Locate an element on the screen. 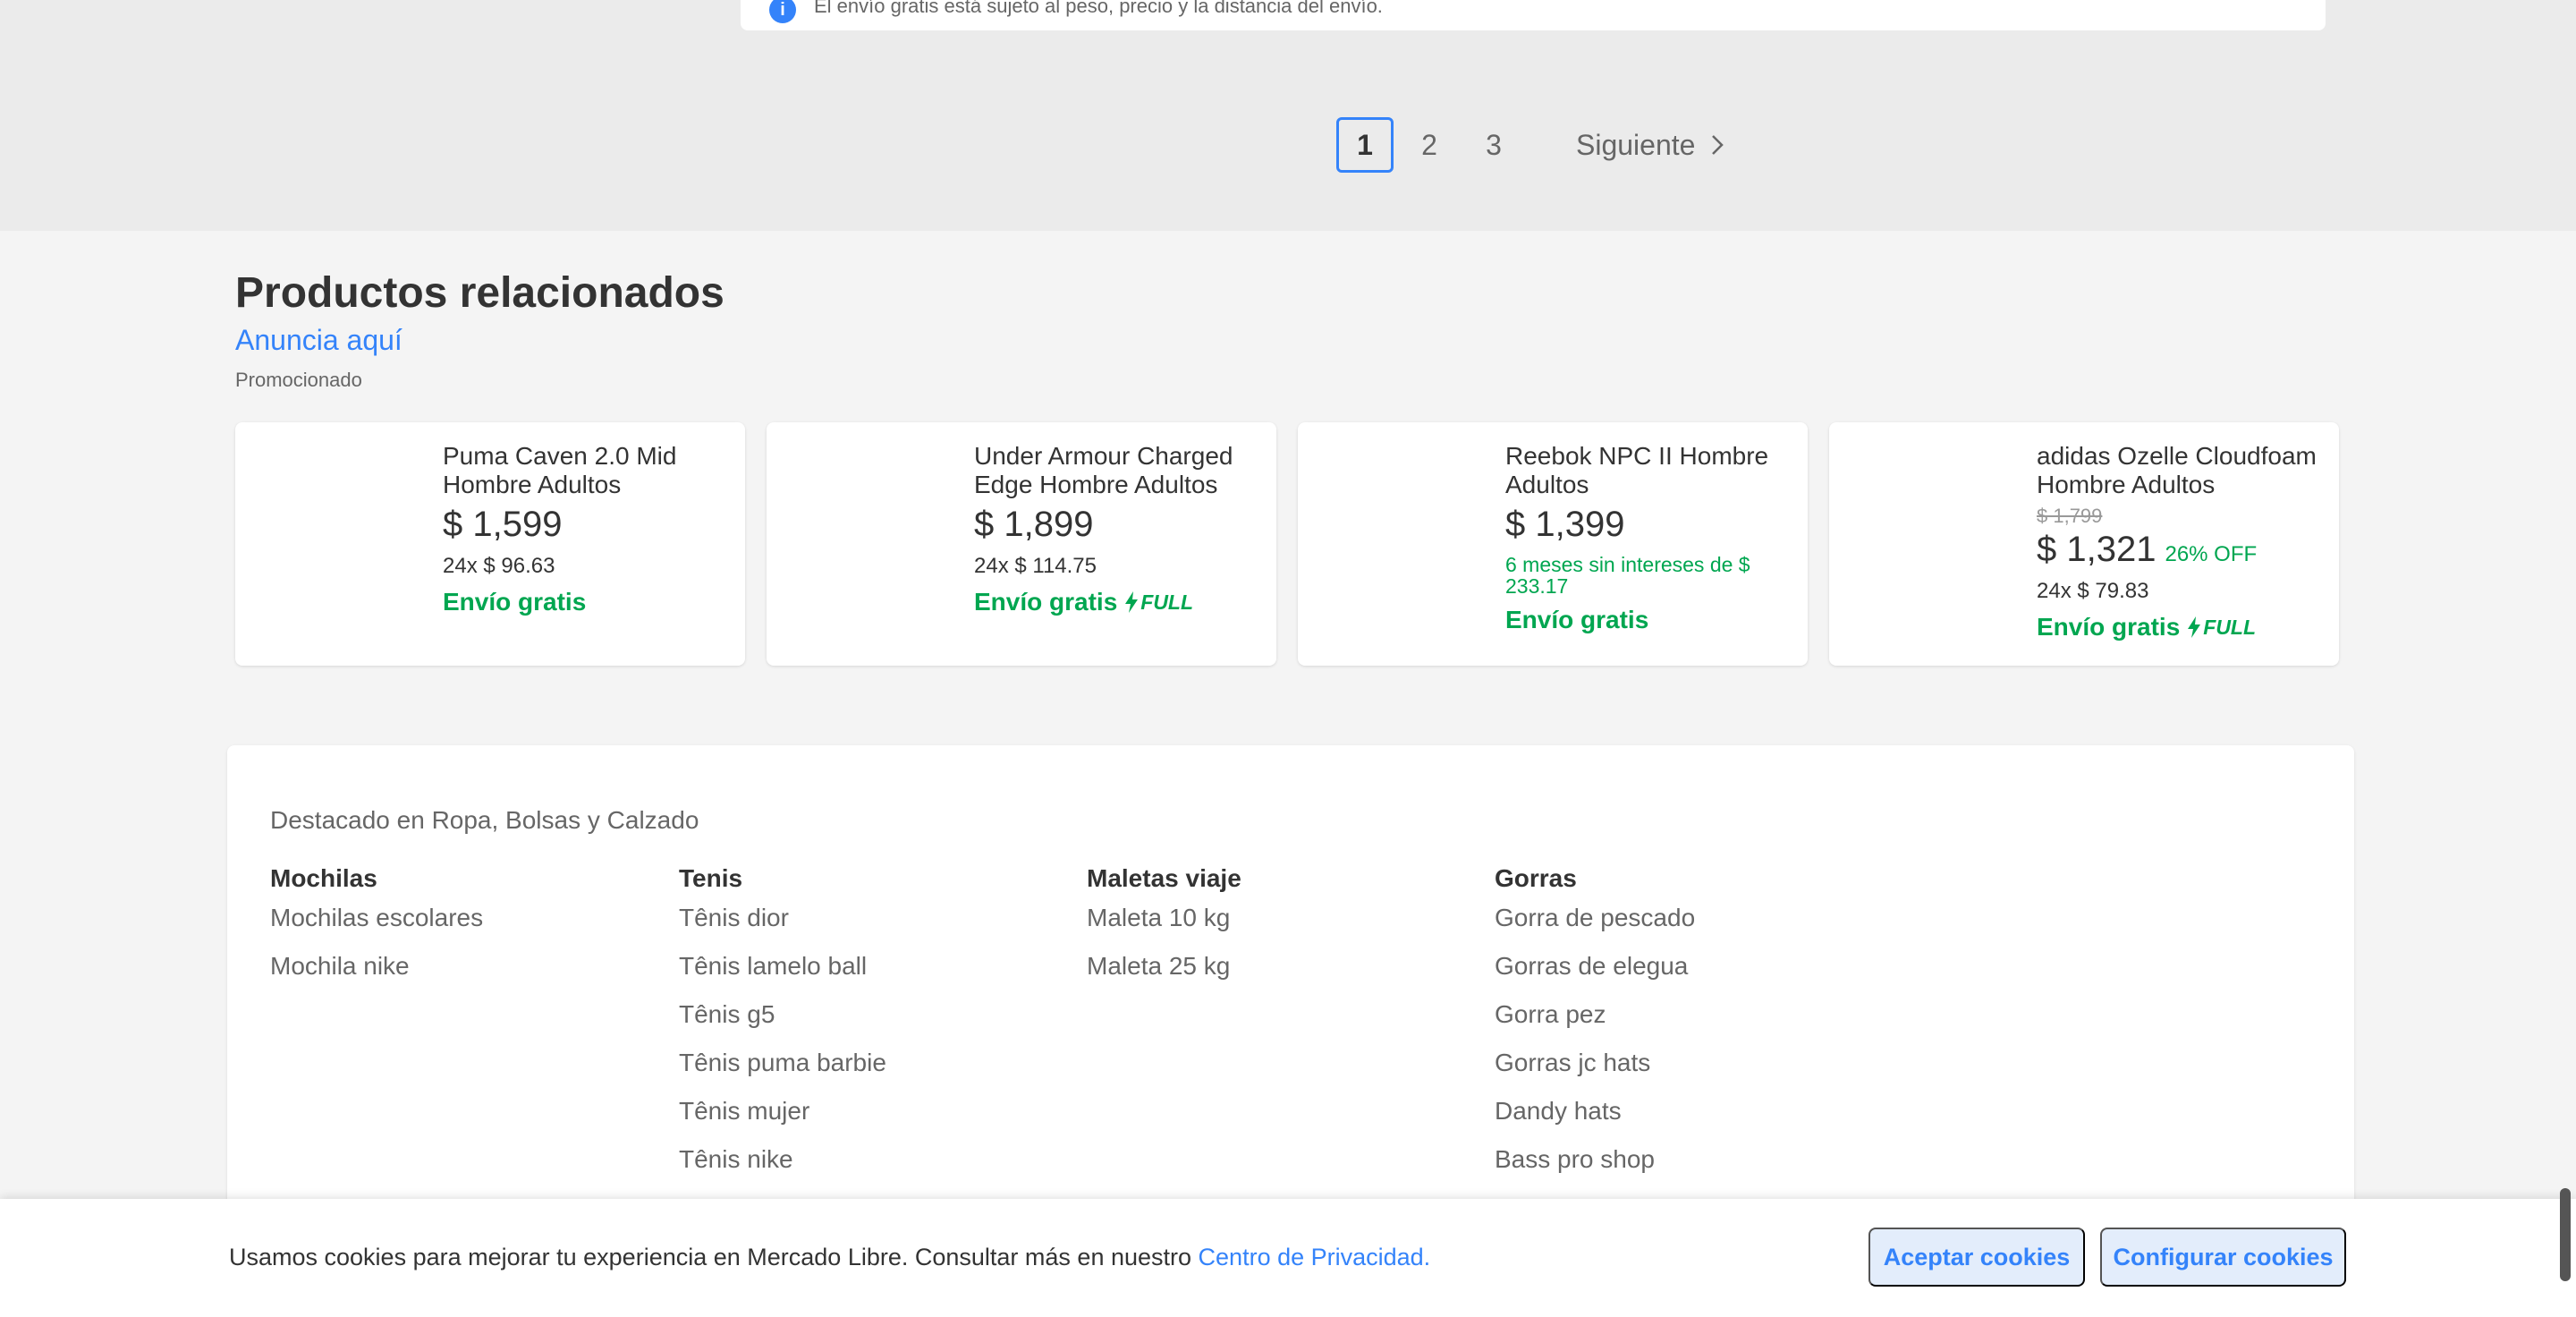  product-title: Puma Caven 2.0 Mid Hombre Adultos is located at coordinates (586, 470).